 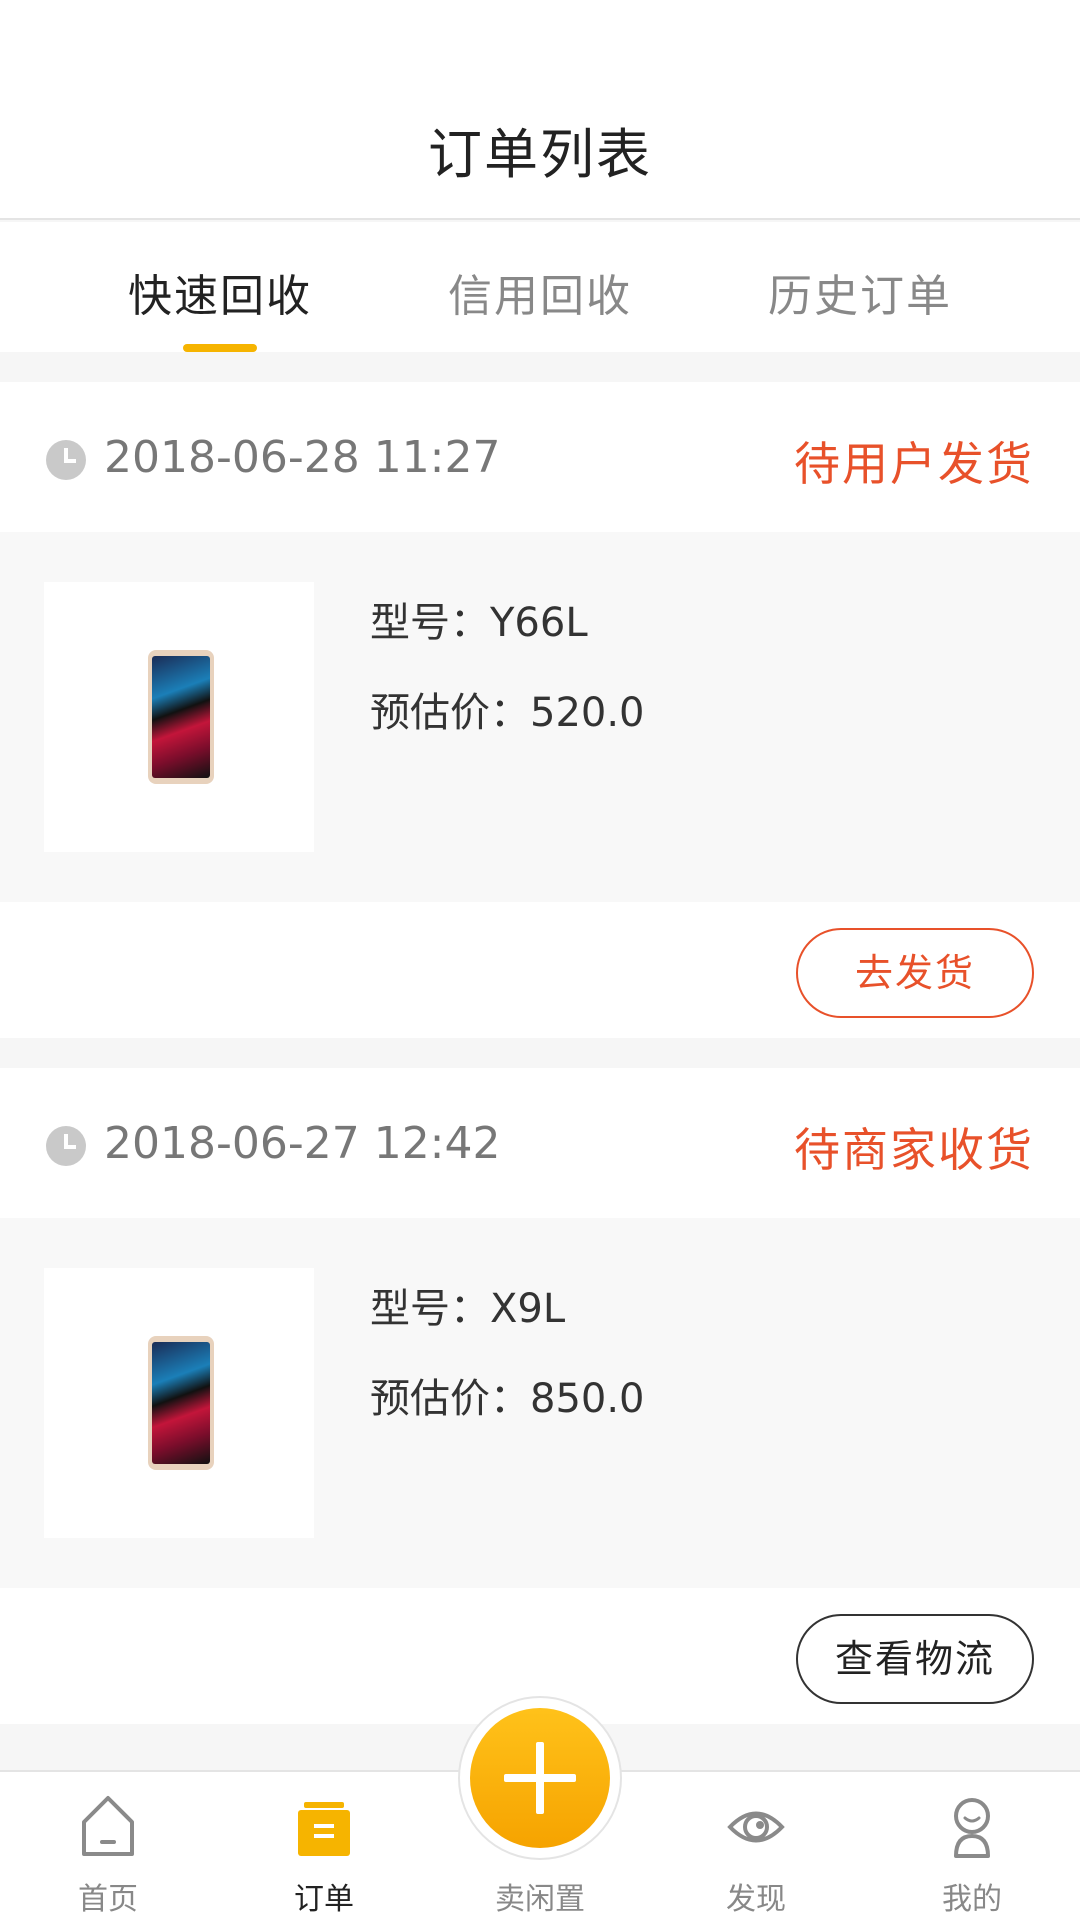 What do you see at coordinates (507, 1399) in the screenshot?
I see `product-price: 预估价：850.0` at bounding box center [507, 1399].